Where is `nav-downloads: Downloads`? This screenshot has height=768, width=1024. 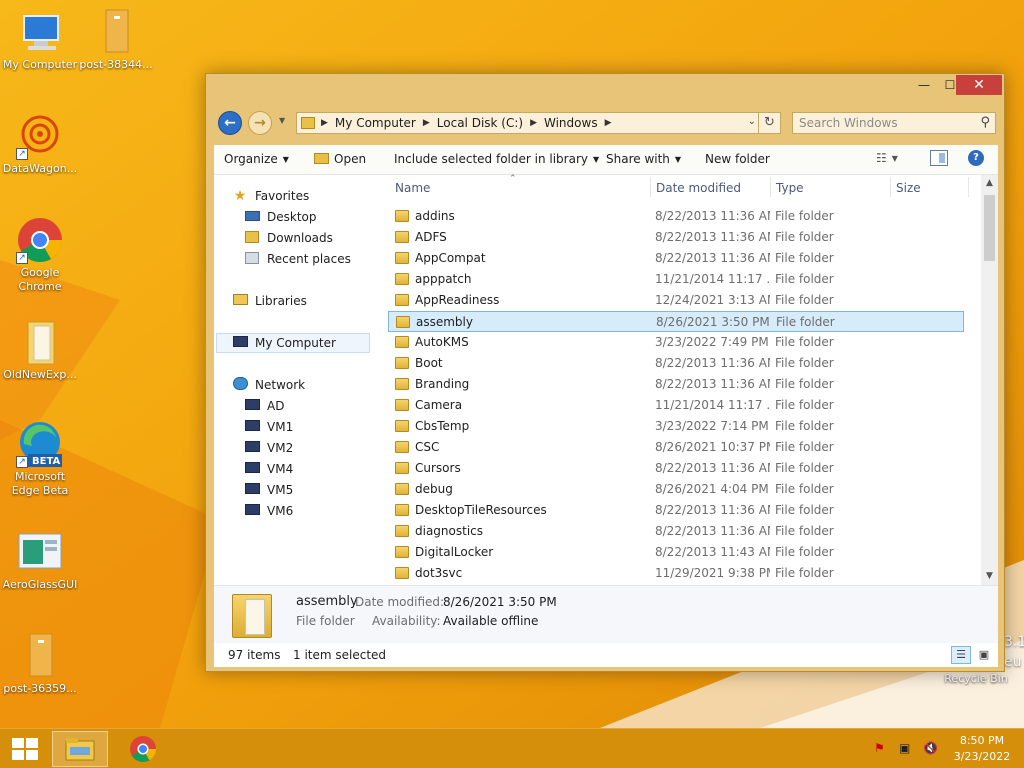 nav-downloads: Downloads is located at coordinates (288, 238).